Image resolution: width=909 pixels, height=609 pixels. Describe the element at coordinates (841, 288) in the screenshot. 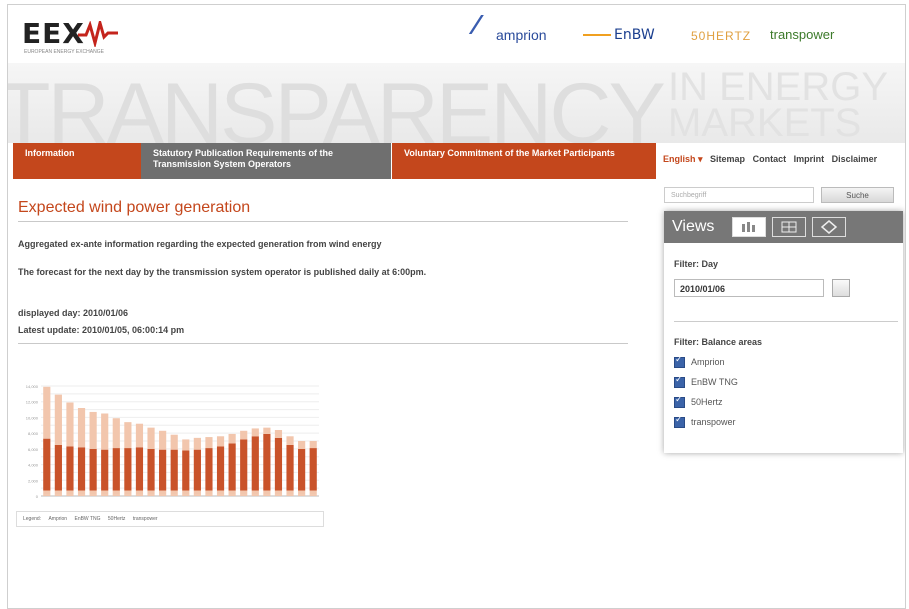

I see `calendar-icon` at that location.